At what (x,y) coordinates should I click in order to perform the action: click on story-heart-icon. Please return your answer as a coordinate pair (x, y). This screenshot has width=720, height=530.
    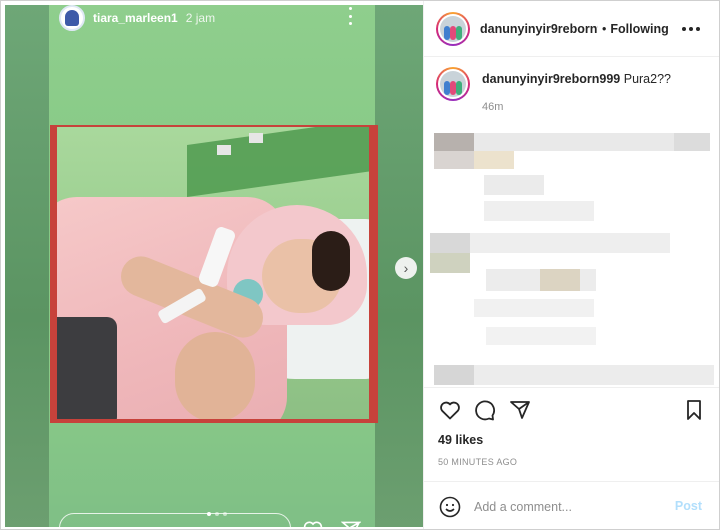
    Looking at the image, I should click on (315, 523).